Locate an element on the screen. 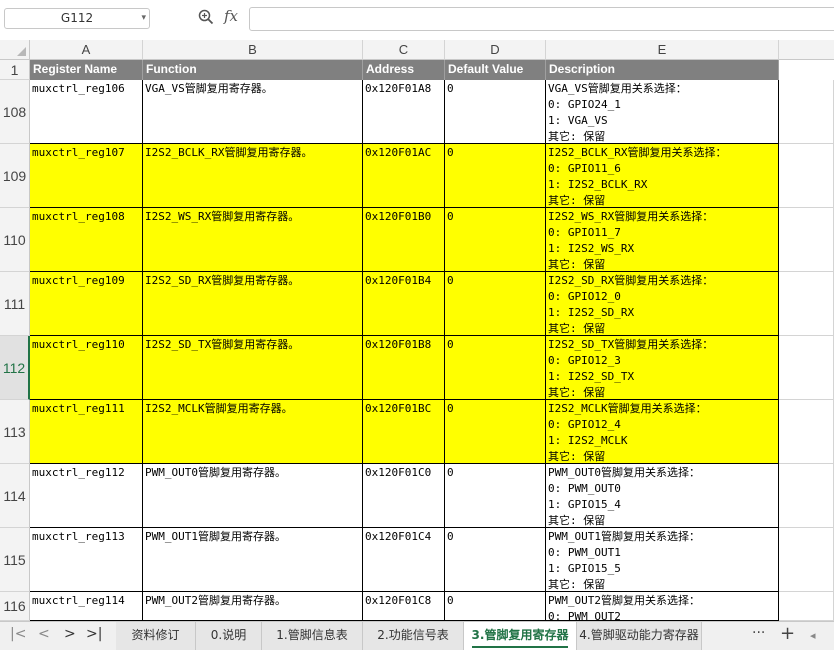 This screenshot has height=650, width=834. column-header-c: C is located at coordinates (404, 50).